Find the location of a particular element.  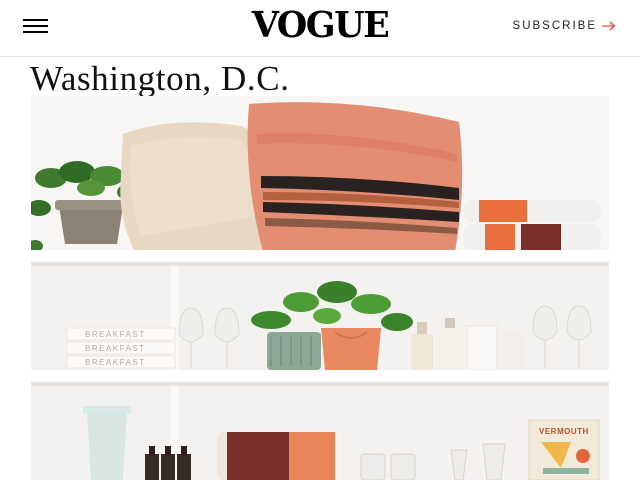

dark-bottles is located at coordinates (168, 463).